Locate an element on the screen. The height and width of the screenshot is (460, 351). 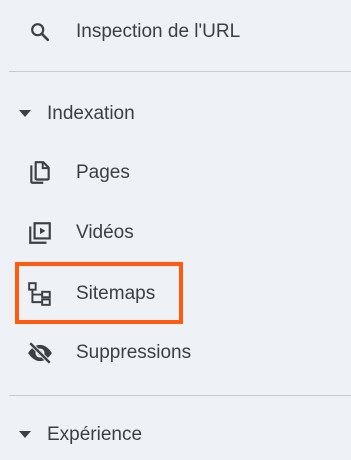
visibility-off-icon is located at coordinates (40, 353).